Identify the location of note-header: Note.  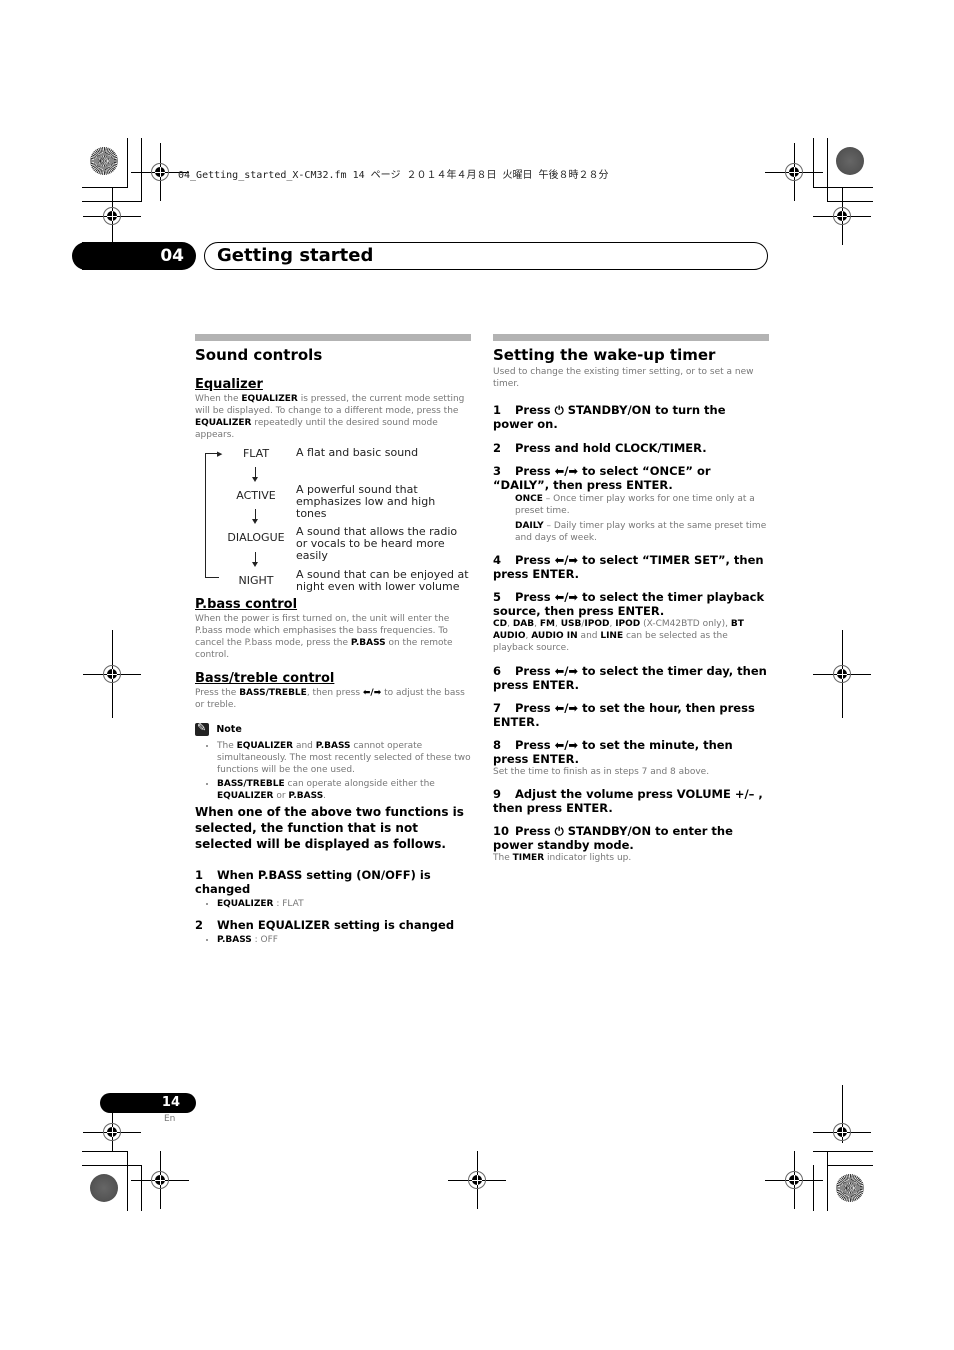
(333, 728).